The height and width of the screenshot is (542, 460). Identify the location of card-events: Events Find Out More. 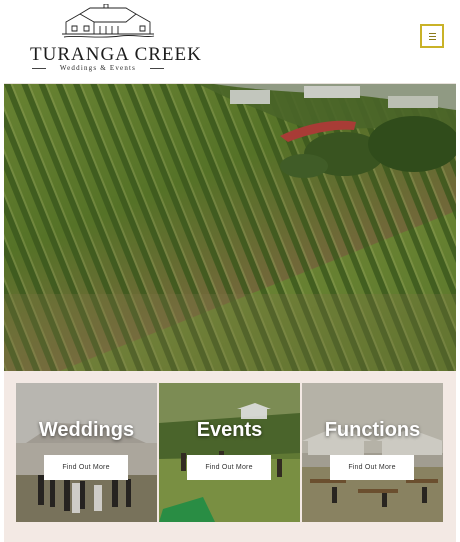
(229, 452).